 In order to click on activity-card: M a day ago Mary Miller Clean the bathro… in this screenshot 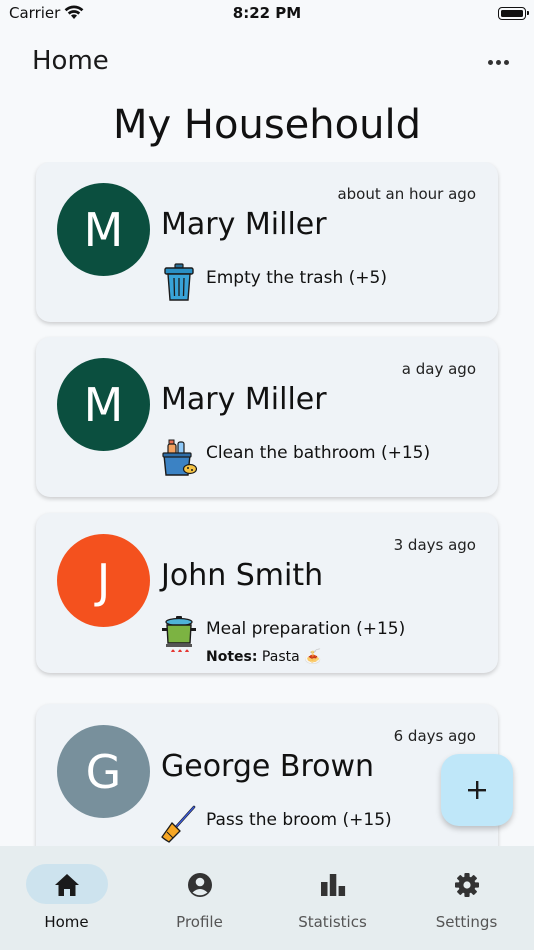, I will do `click(267, 417)`.